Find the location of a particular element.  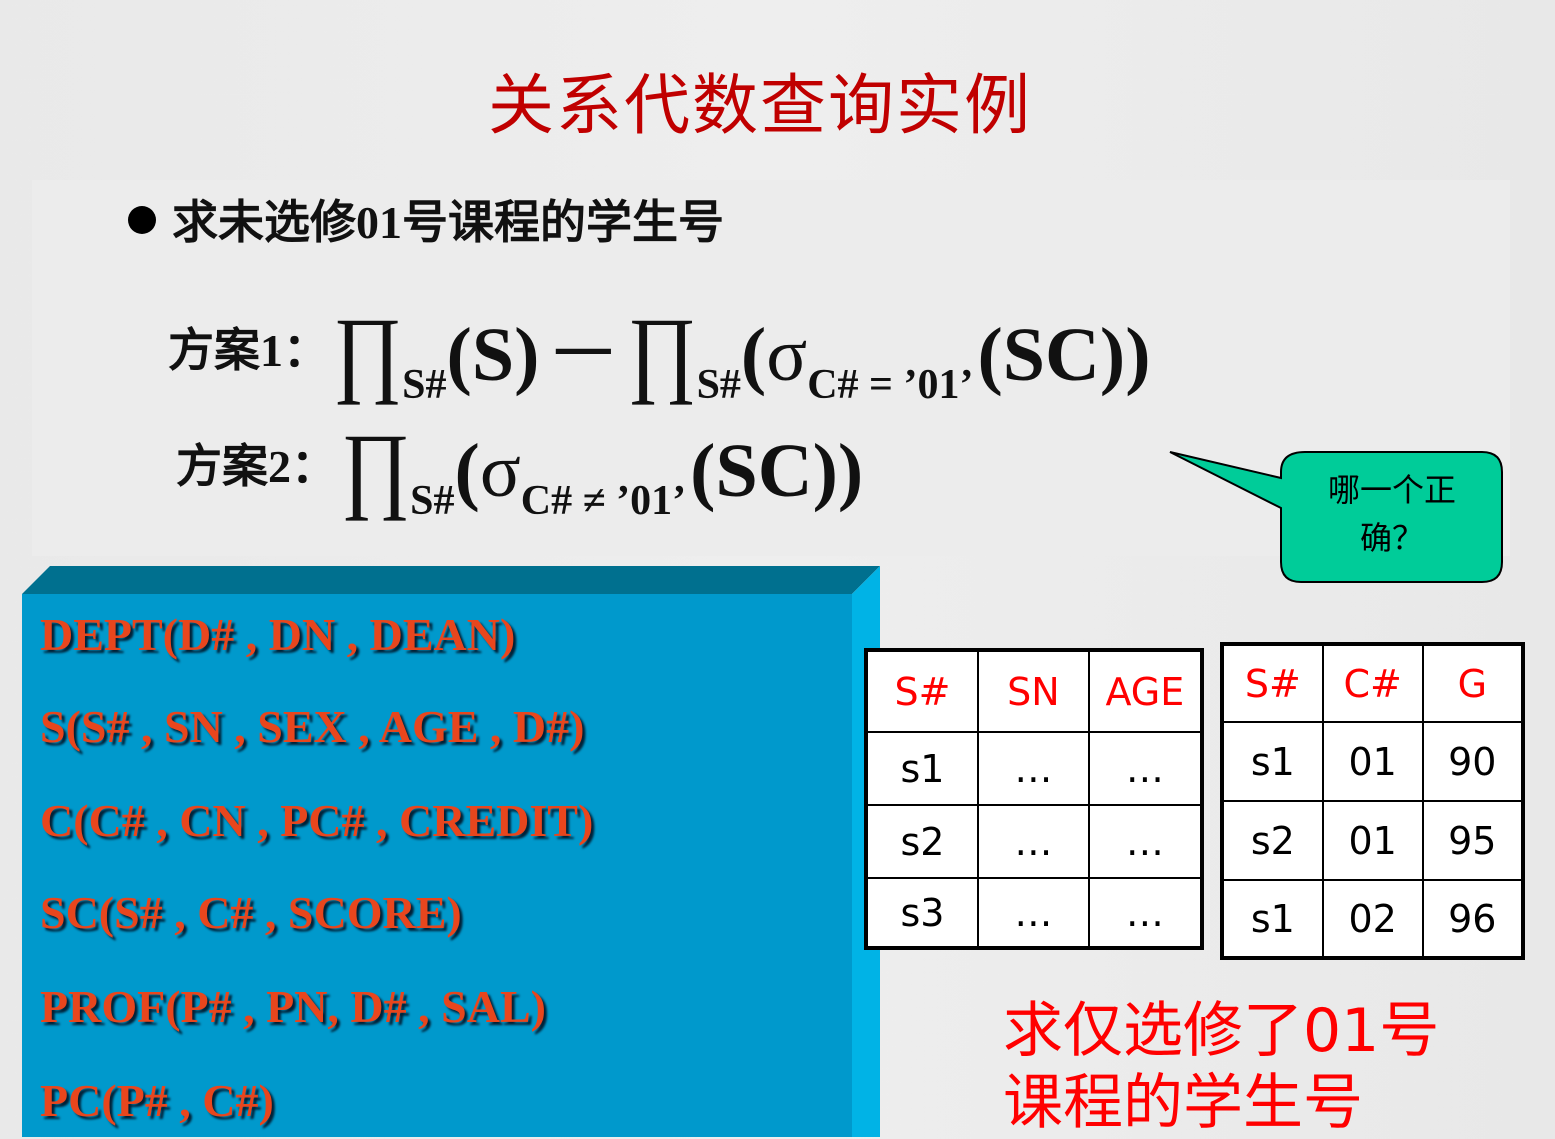

table-row: s1 02 96 is located at coordinates (1373, 919).